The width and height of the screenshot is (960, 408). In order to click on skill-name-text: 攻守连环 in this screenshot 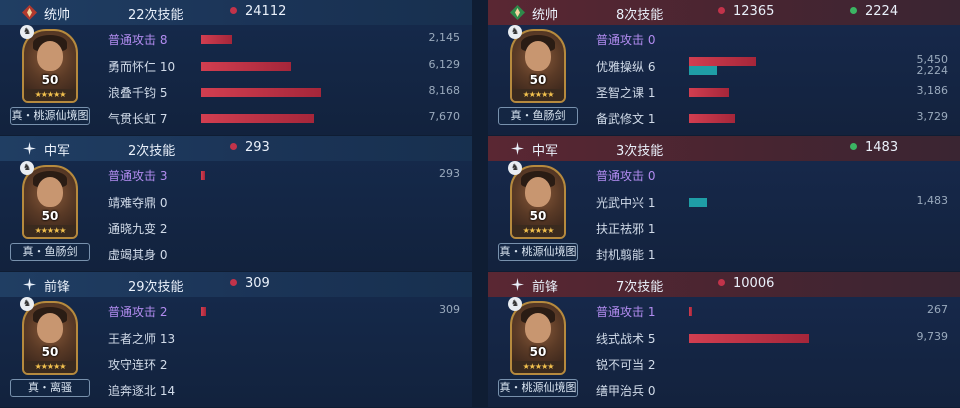, I will do `click(132, 365)`.